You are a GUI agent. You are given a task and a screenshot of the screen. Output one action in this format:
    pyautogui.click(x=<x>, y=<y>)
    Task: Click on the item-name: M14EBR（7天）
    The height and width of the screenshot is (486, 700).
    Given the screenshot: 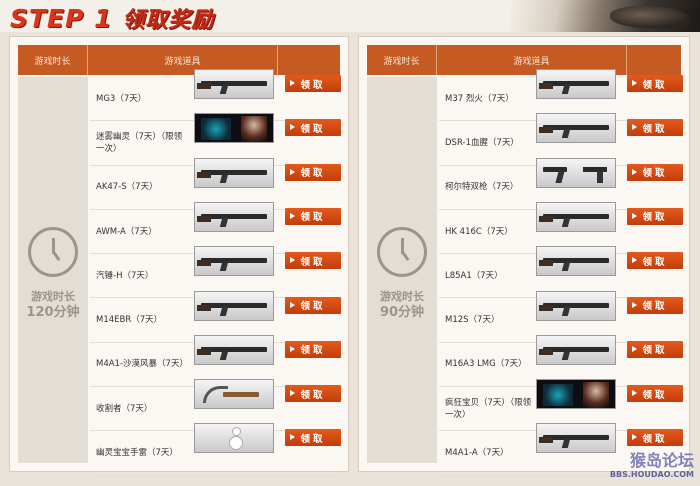 What is the action you would take?
    pyautogui.click(x=129, y=320)
    